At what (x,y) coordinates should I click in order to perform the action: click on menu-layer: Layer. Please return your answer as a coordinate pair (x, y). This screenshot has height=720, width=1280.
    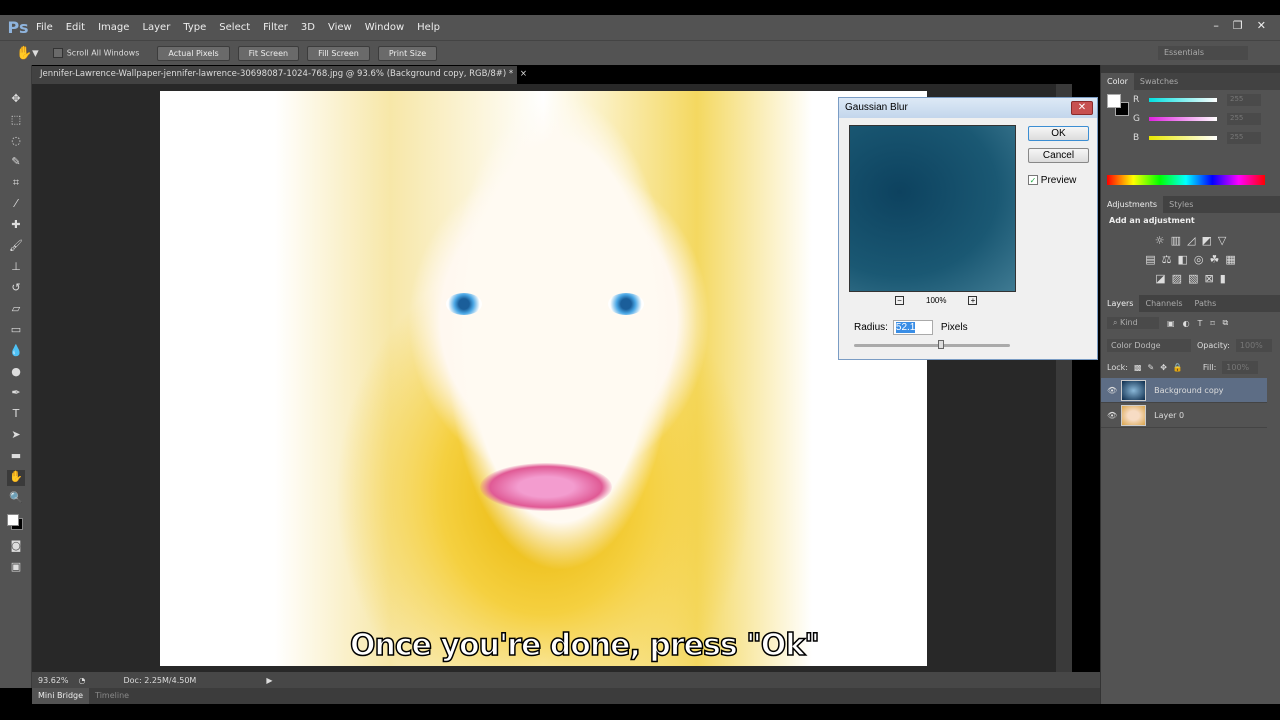
    Looking at the image, I should click on (156, 27).